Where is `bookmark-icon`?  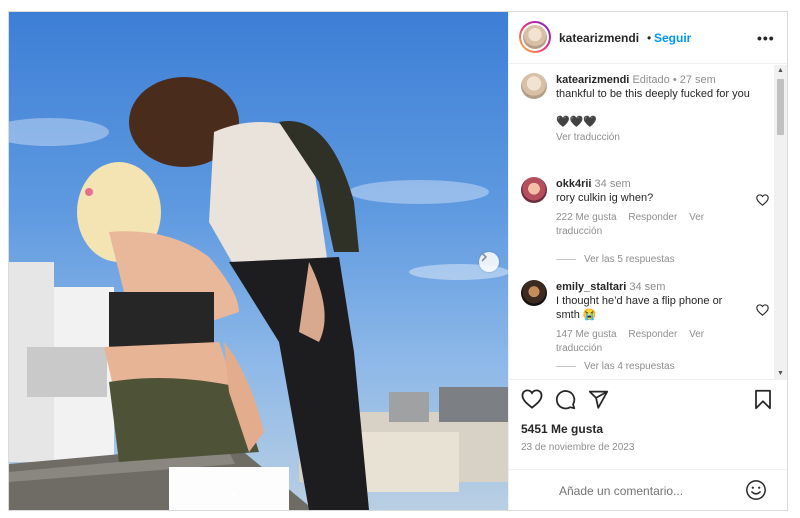
bookmark-icon is located at coordinates (763, 399).